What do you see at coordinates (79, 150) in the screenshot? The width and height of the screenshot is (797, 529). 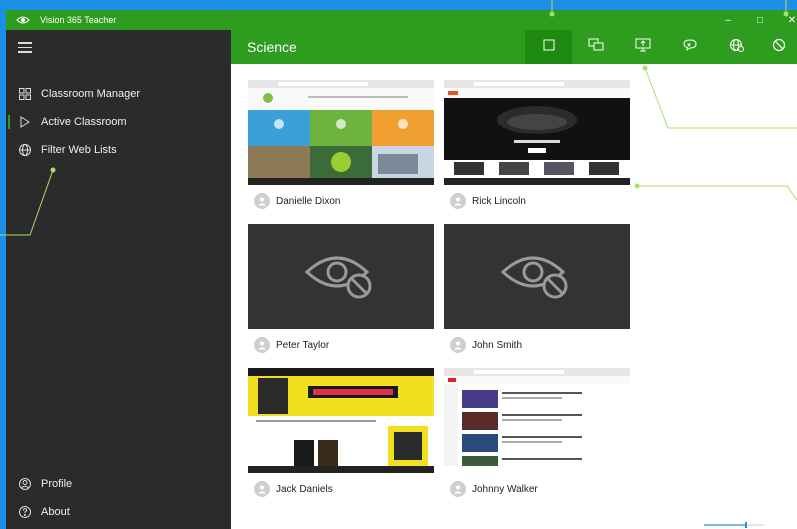 I see `sidebar-item-label: Filter Web Lists` at bounding box center [79, 150].